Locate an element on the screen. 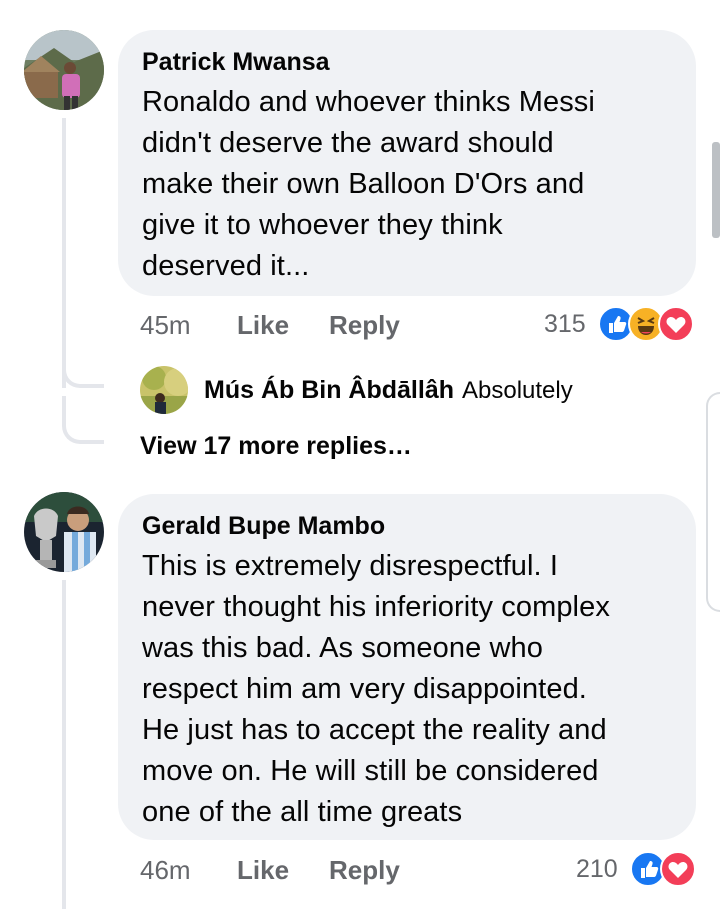  comment-actions: 46m Like Reply is located at coordinates (350, 872).